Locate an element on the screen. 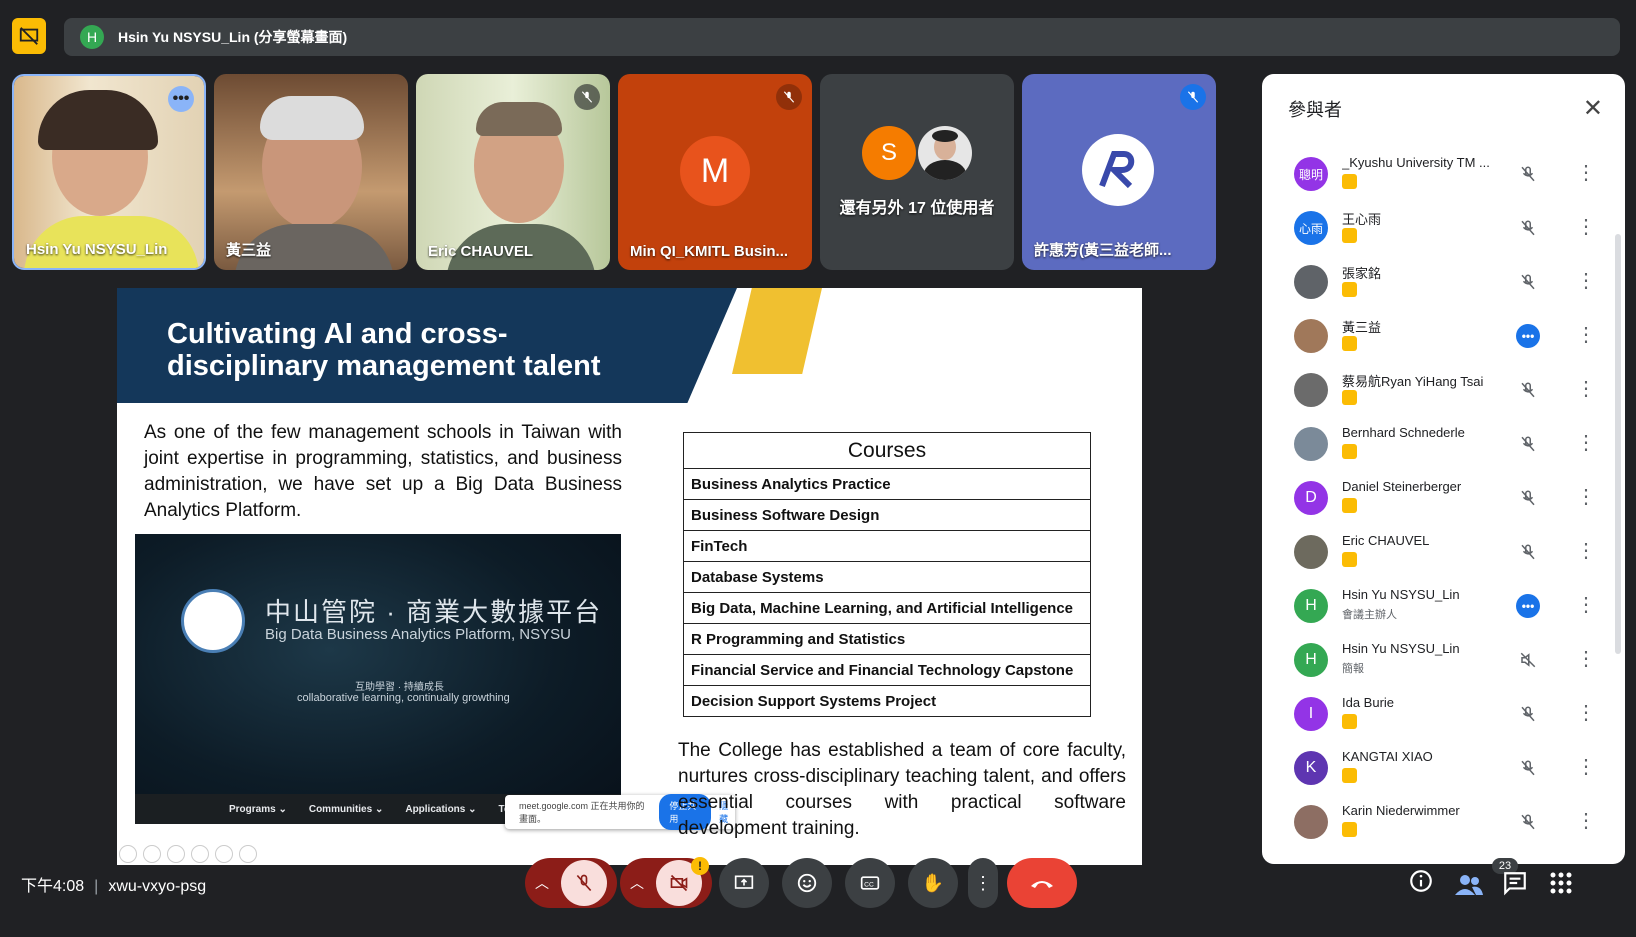  captions-icon: CC is located at coordinates (870, 883).